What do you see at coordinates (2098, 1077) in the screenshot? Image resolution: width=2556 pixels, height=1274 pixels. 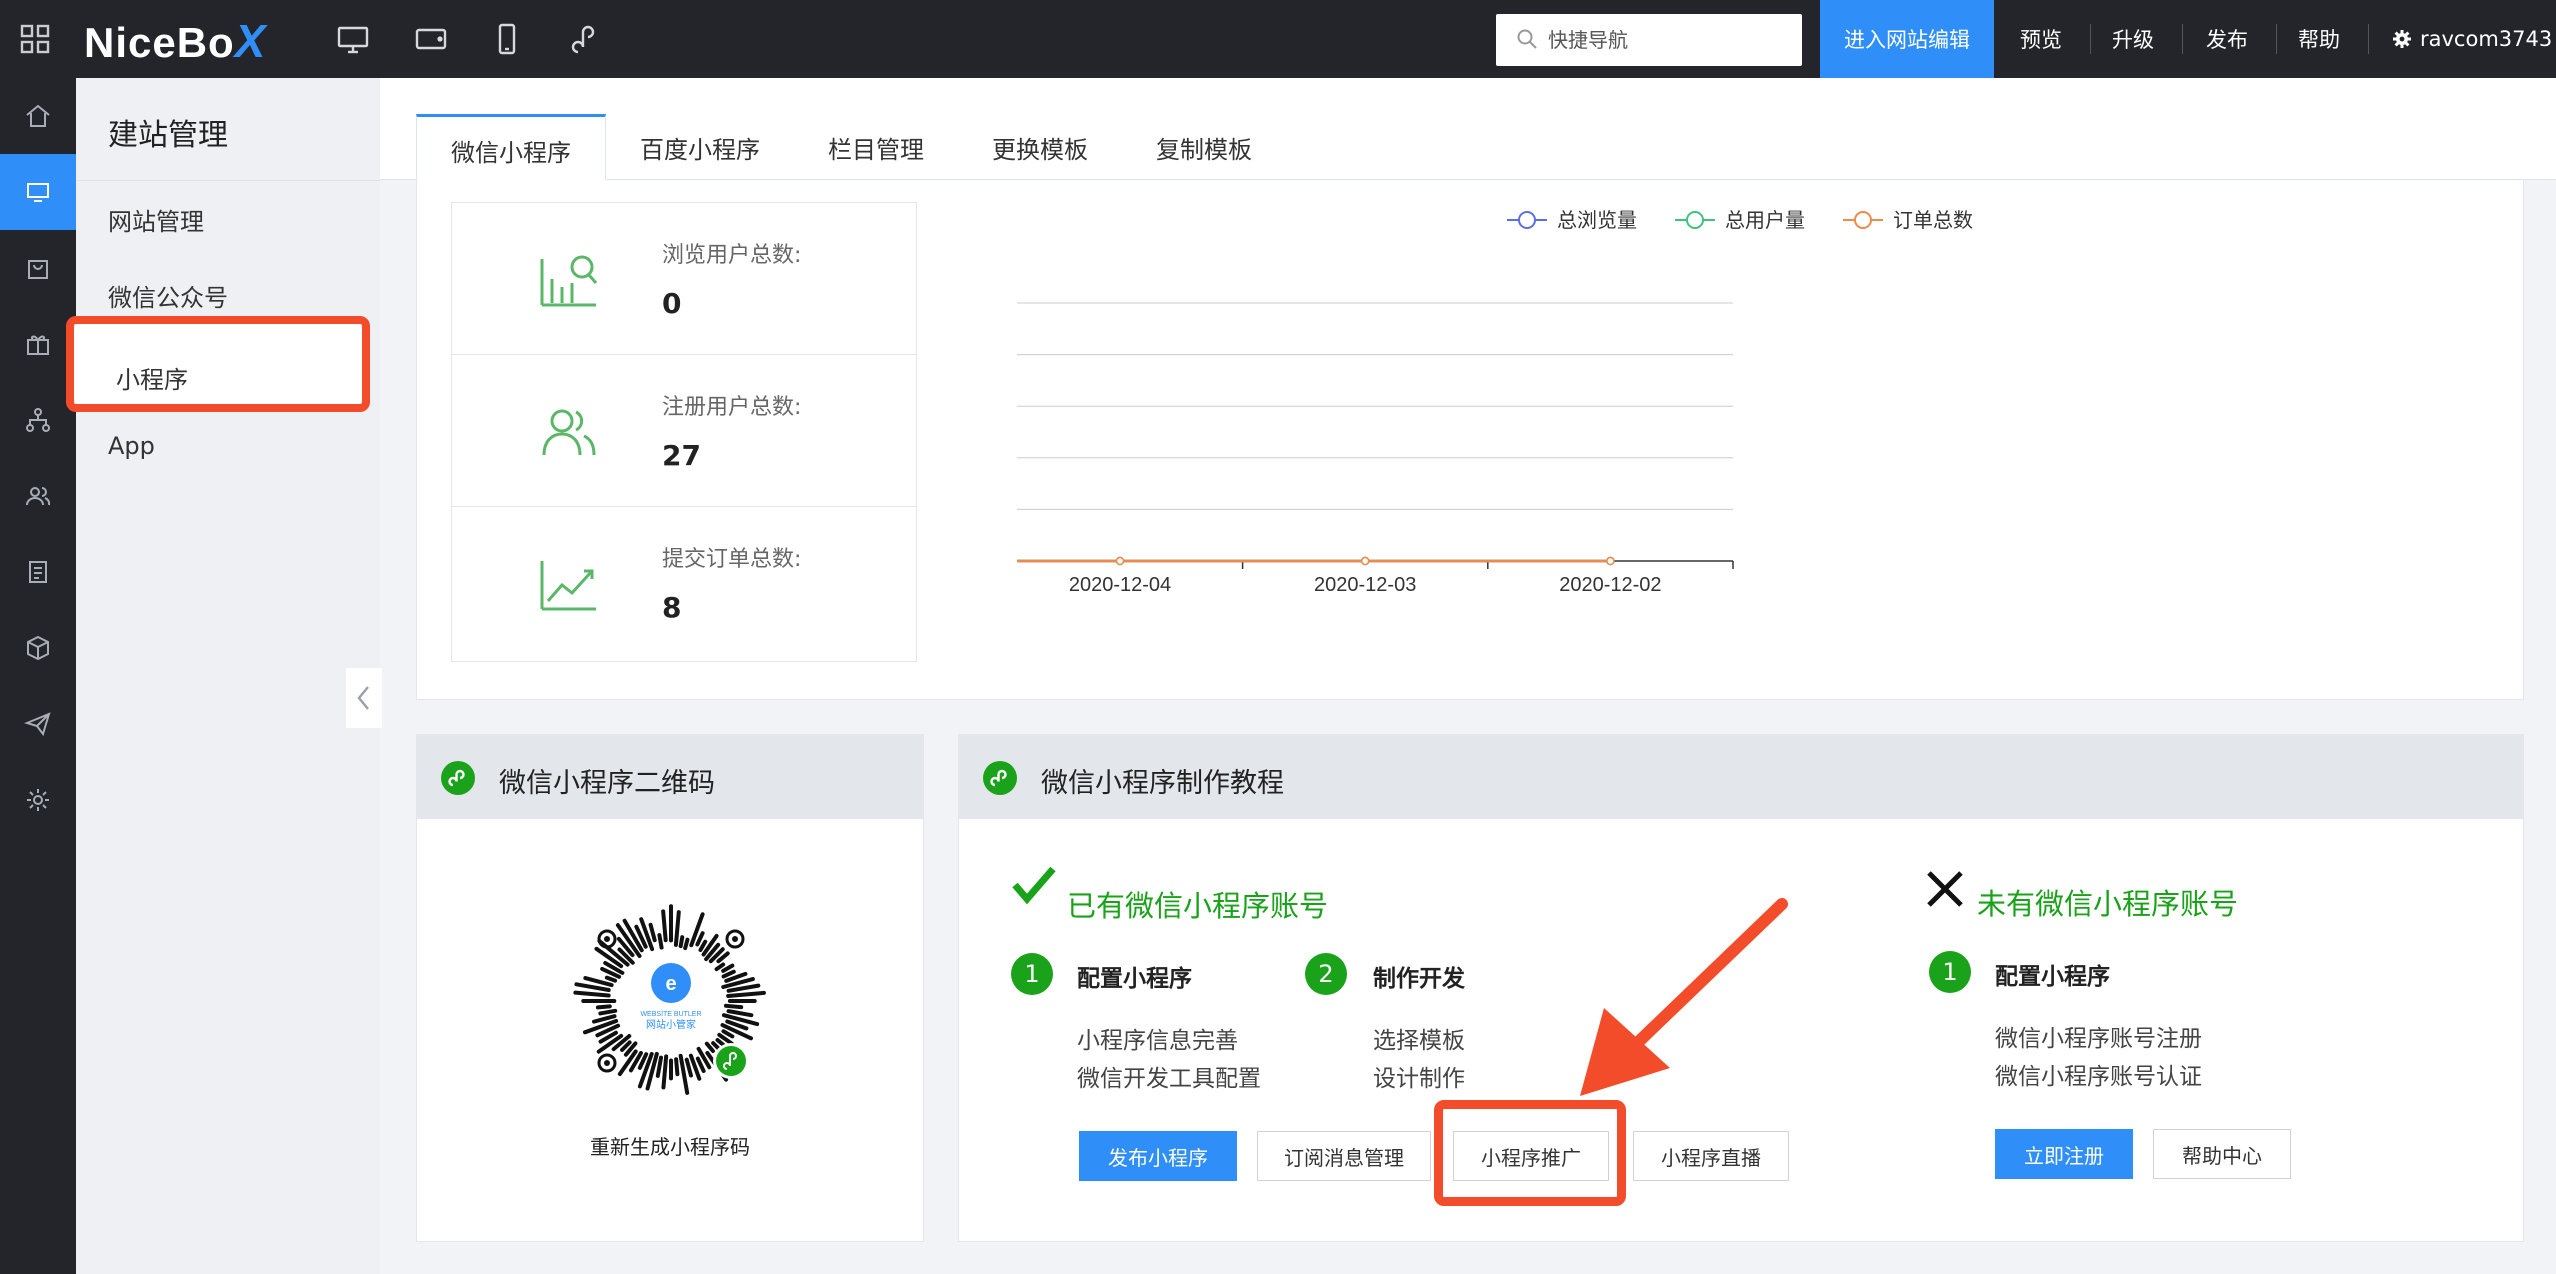 I see `step-detail: 微信小程序账号认证` at bounding box center [2098, 1077].